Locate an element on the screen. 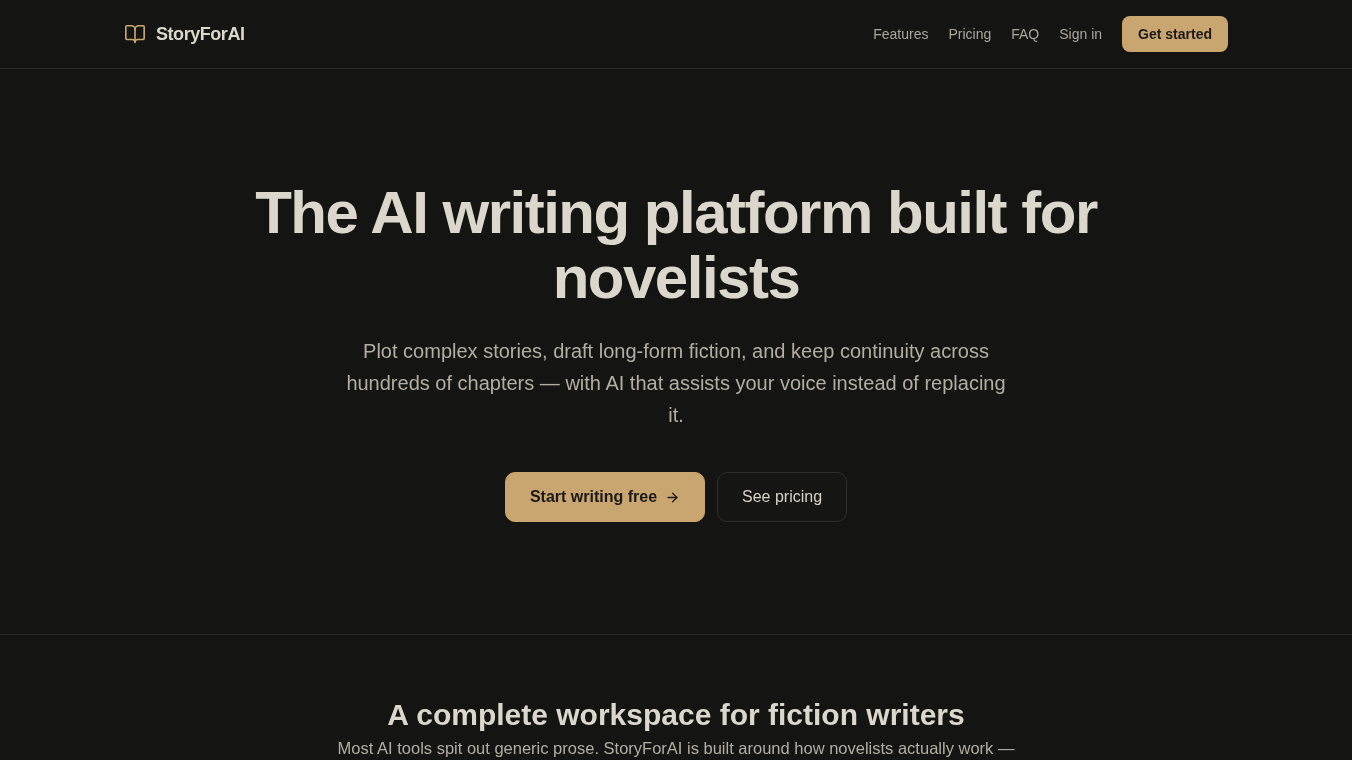  see-pricing-button: See pricing is located at coordinates (782, 497).